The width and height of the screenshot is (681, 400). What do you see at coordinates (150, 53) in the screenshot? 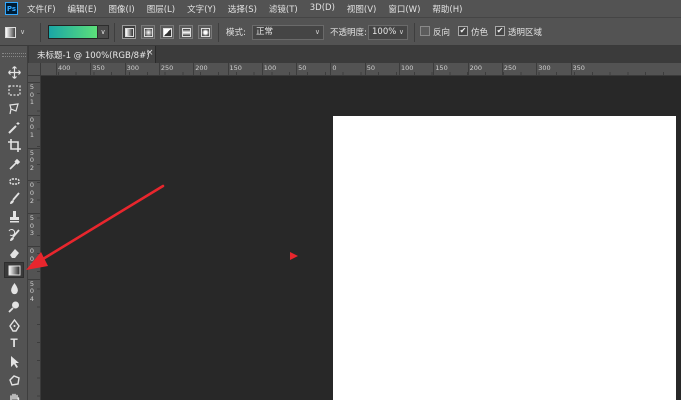
I see `close-icon: ×` at bounding box center [150, 53].